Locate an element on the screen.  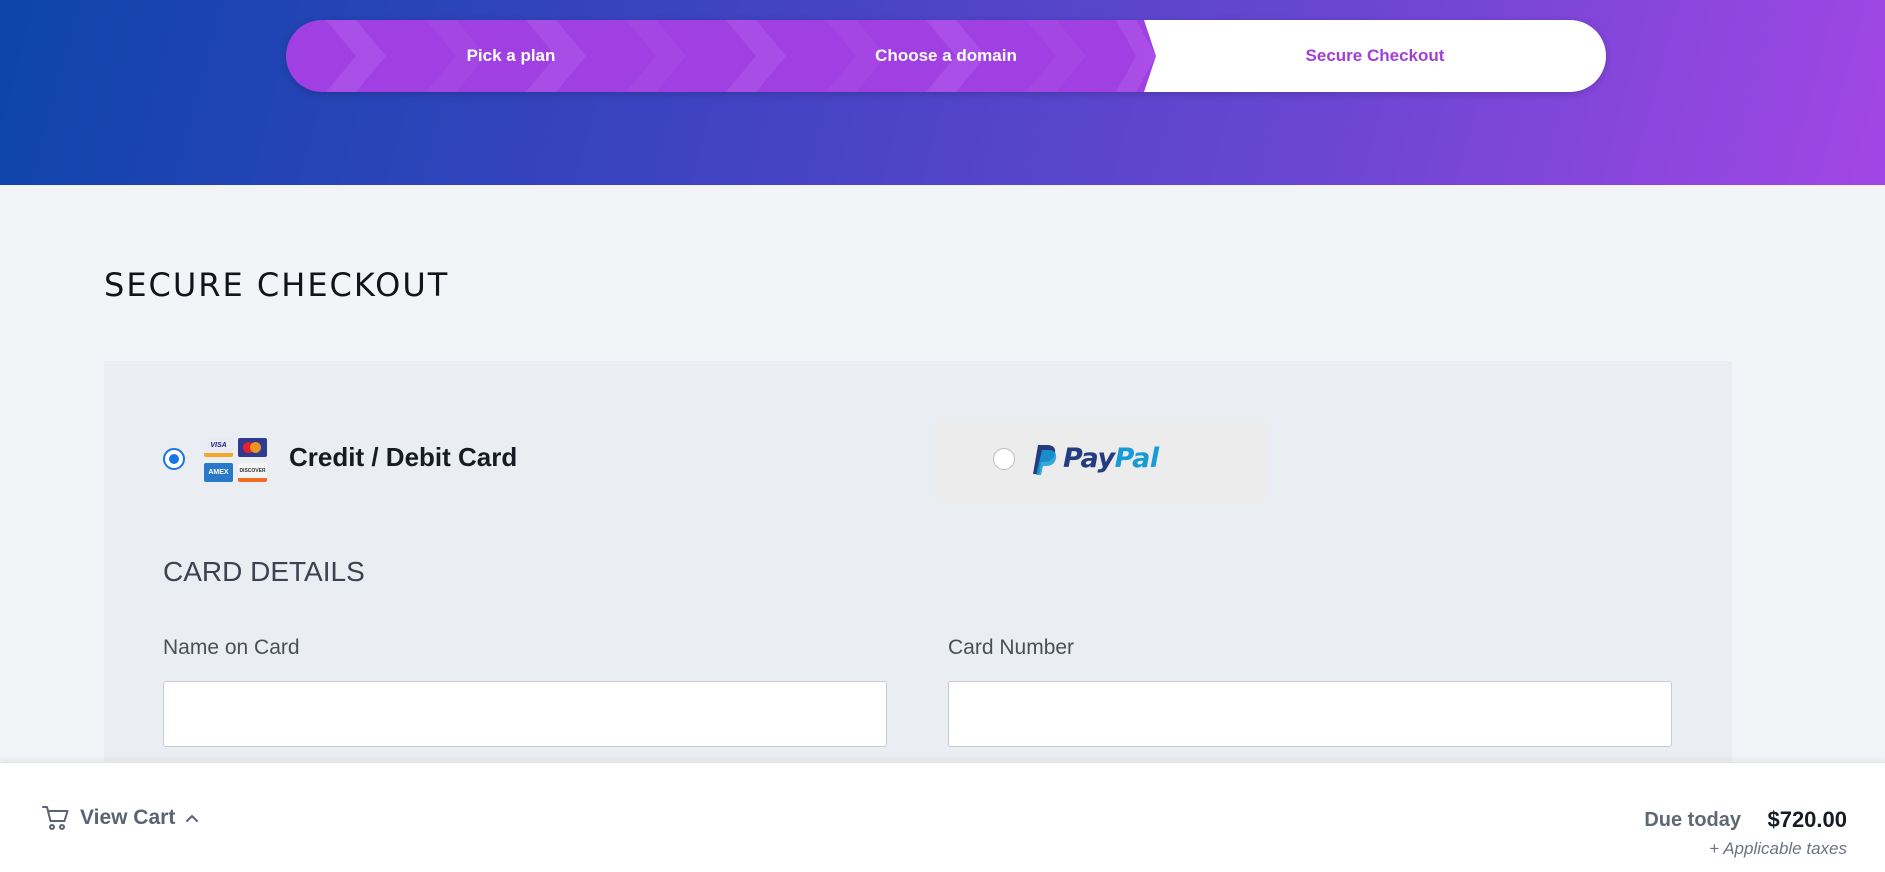
chevron-up-icon is located at coordinates (192, 818).